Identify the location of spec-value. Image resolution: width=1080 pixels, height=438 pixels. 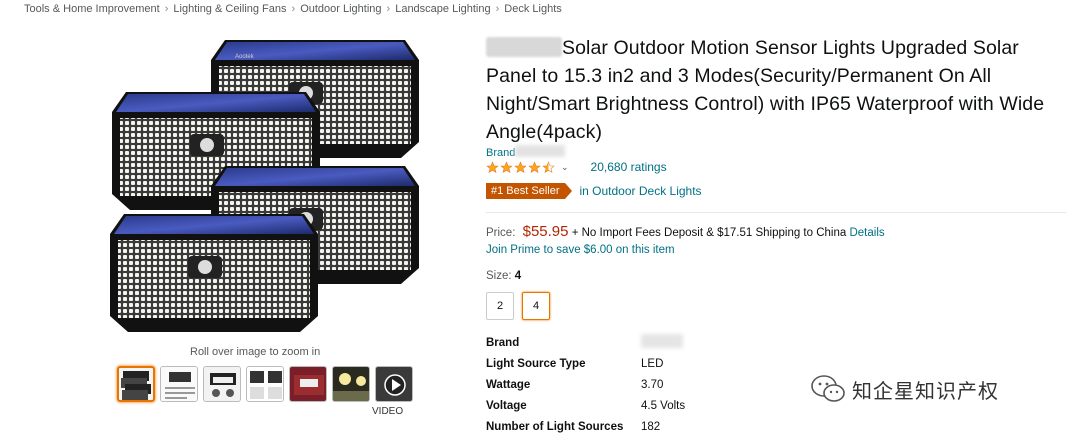
(662, 342).